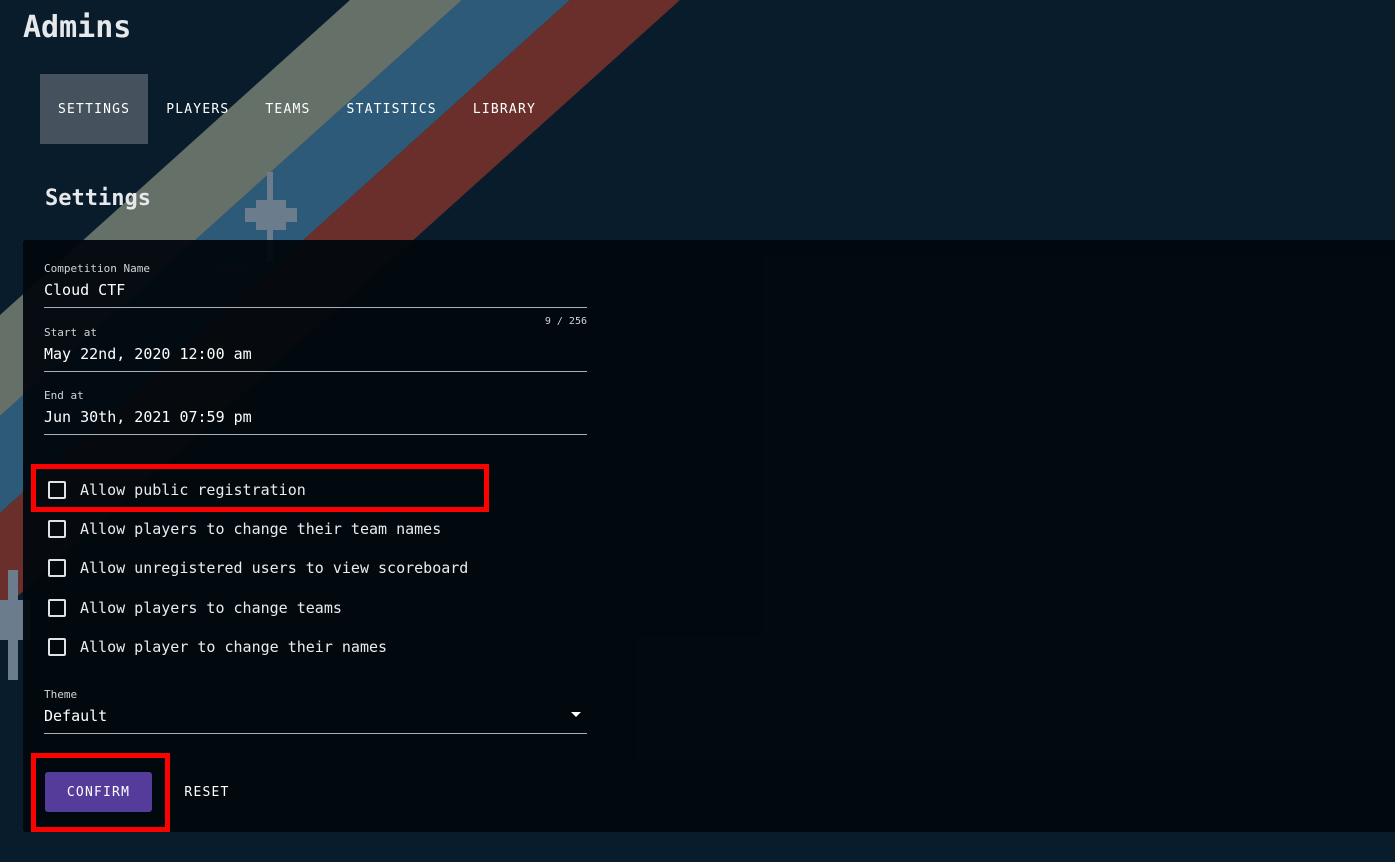 This screenshot has width=1395, height=862. I want to click on theme-select: Theme Default, so click(315, 711).